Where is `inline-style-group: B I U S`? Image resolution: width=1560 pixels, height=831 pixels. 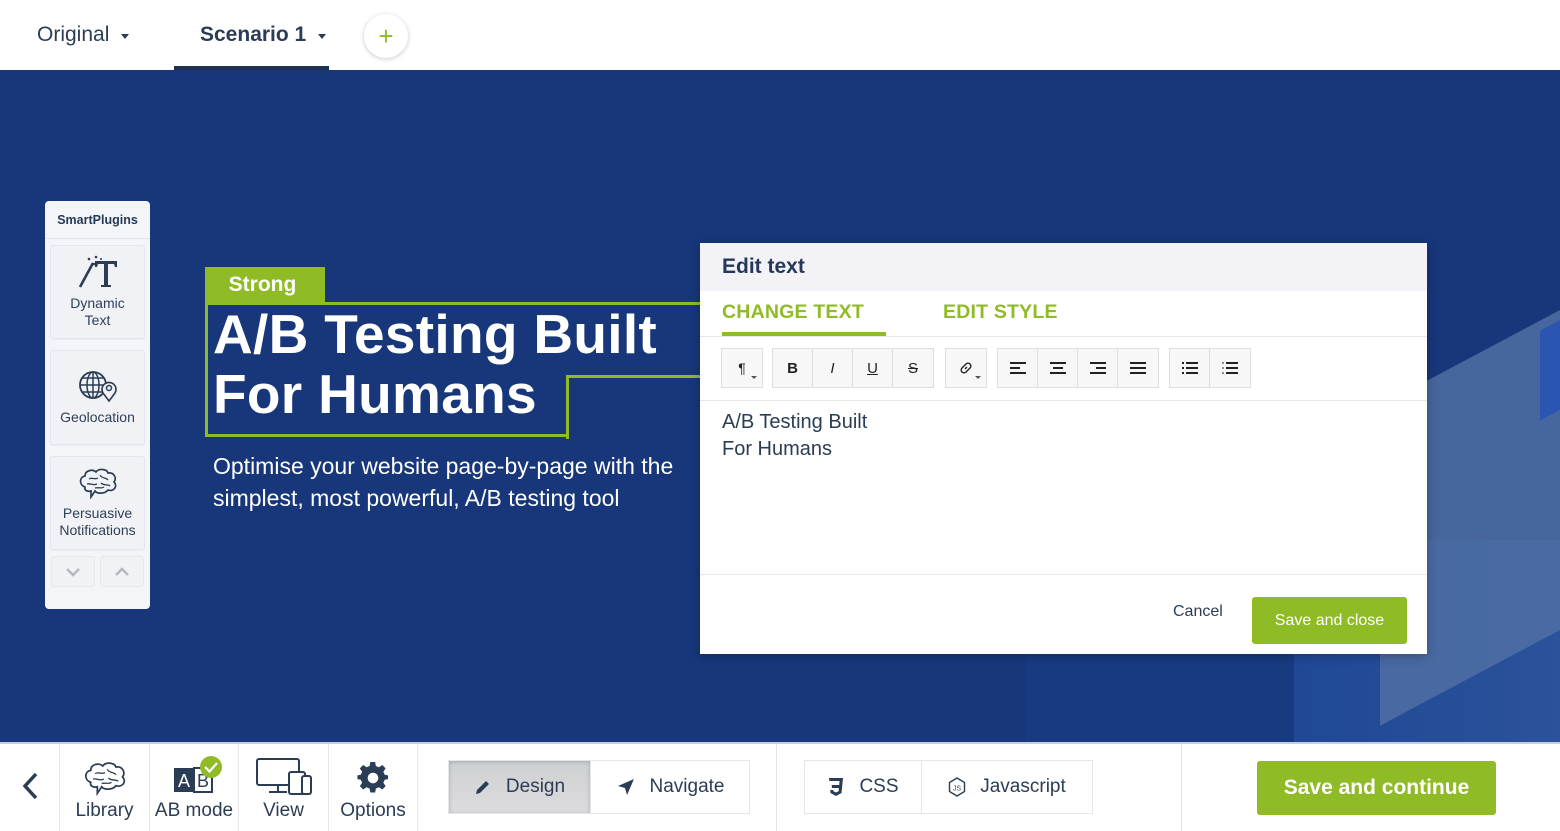
inline-style-group: B I U S is located at coordinates (853, 368).